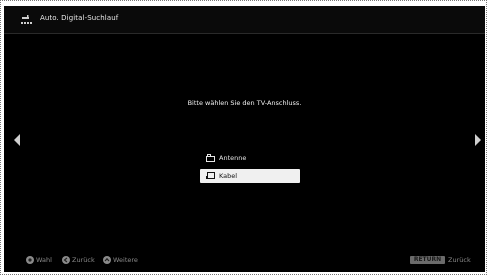 This screenshot has height=275, width=487. Describe the element at coordinates (66, 260) in the screenshot. I see `back-button-icon` at that location.